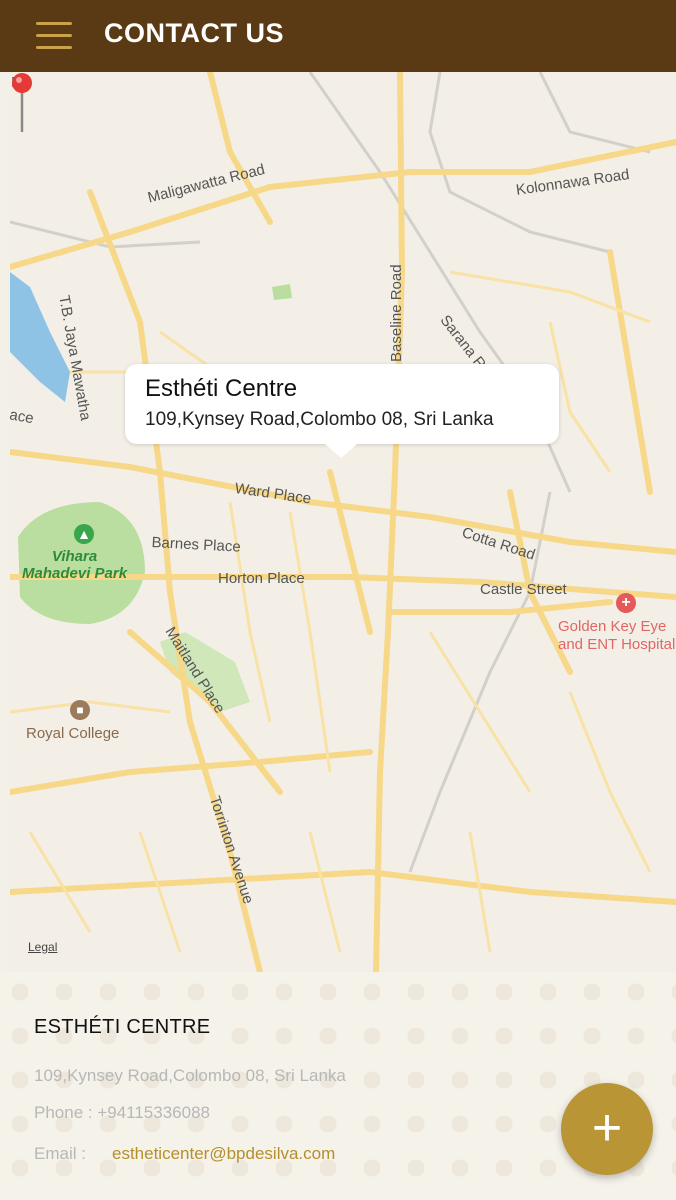 Image resolution: width=676 pixels, height=1200 pixels. Describe the element at coordinates (616, 636) in the screenshot. I see `poi-golden-key-hospital: Golden Key Eye and ENT Hospital` at that location.